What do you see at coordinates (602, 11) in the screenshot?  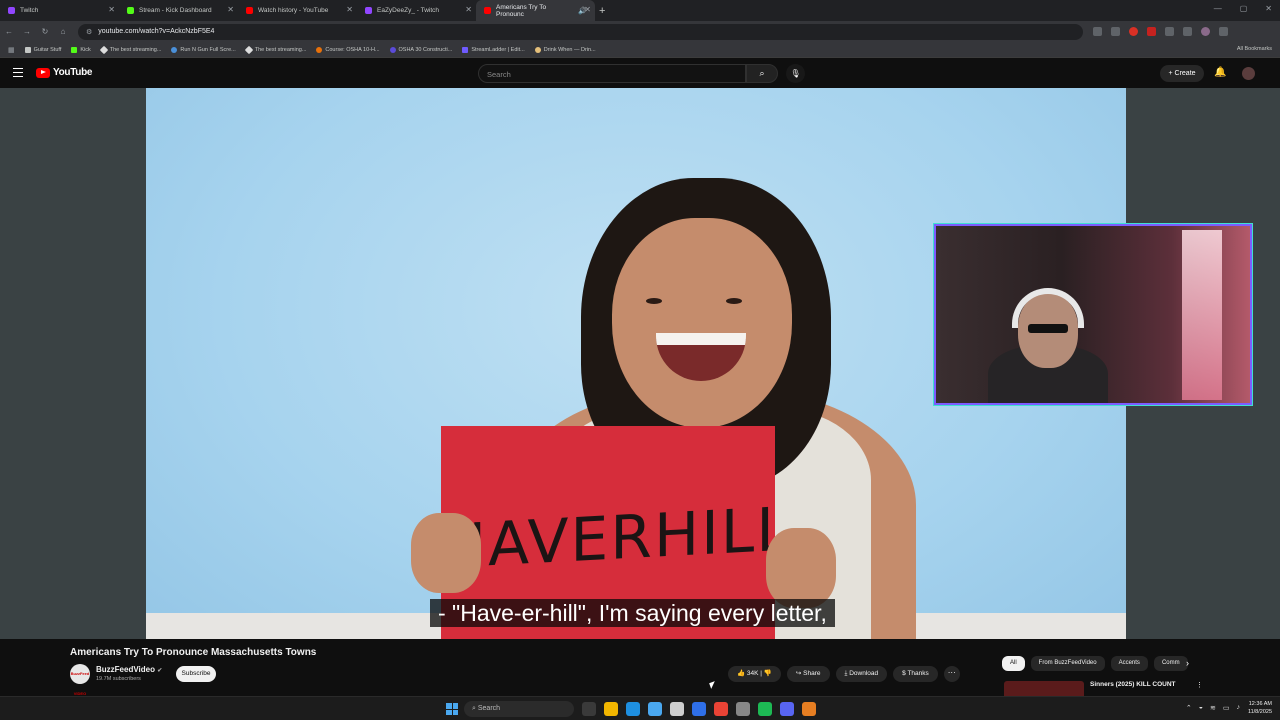 I see `new-tab-button: +` at bounding box center [602, 11].